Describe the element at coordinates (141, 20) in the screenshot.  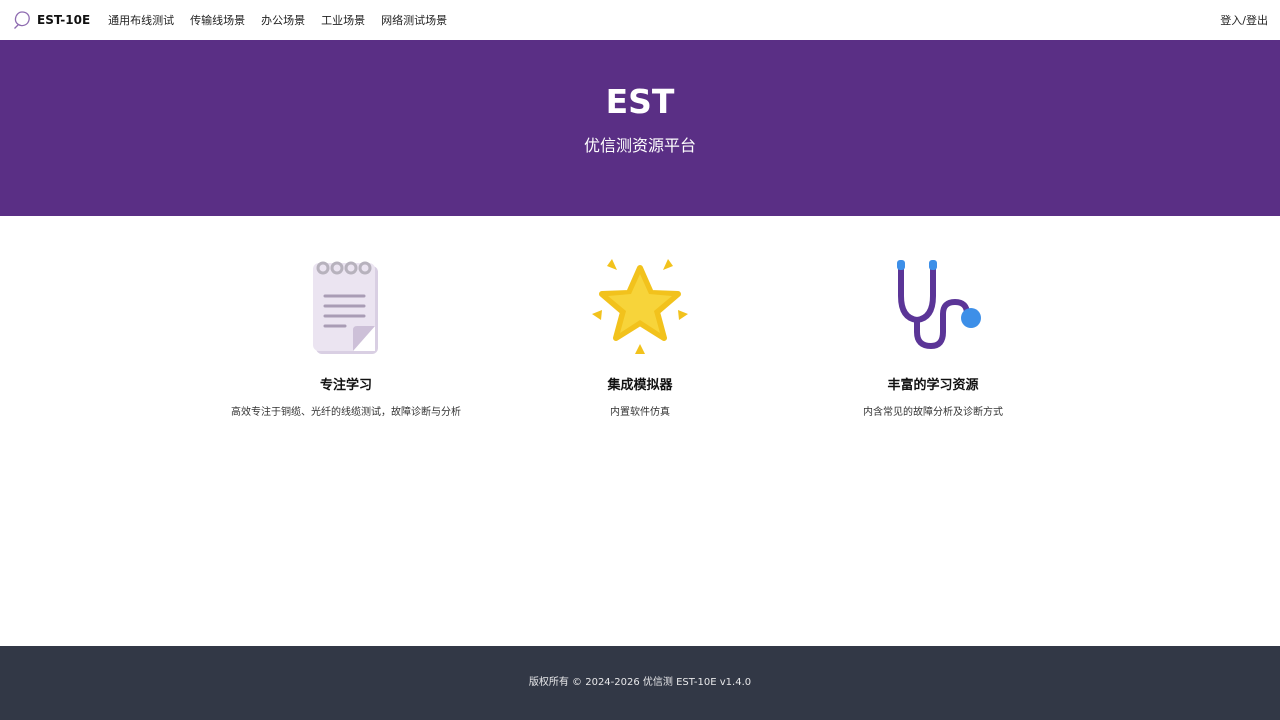
I see `nav-link-general-cabling: 通用布线测试` at that location.